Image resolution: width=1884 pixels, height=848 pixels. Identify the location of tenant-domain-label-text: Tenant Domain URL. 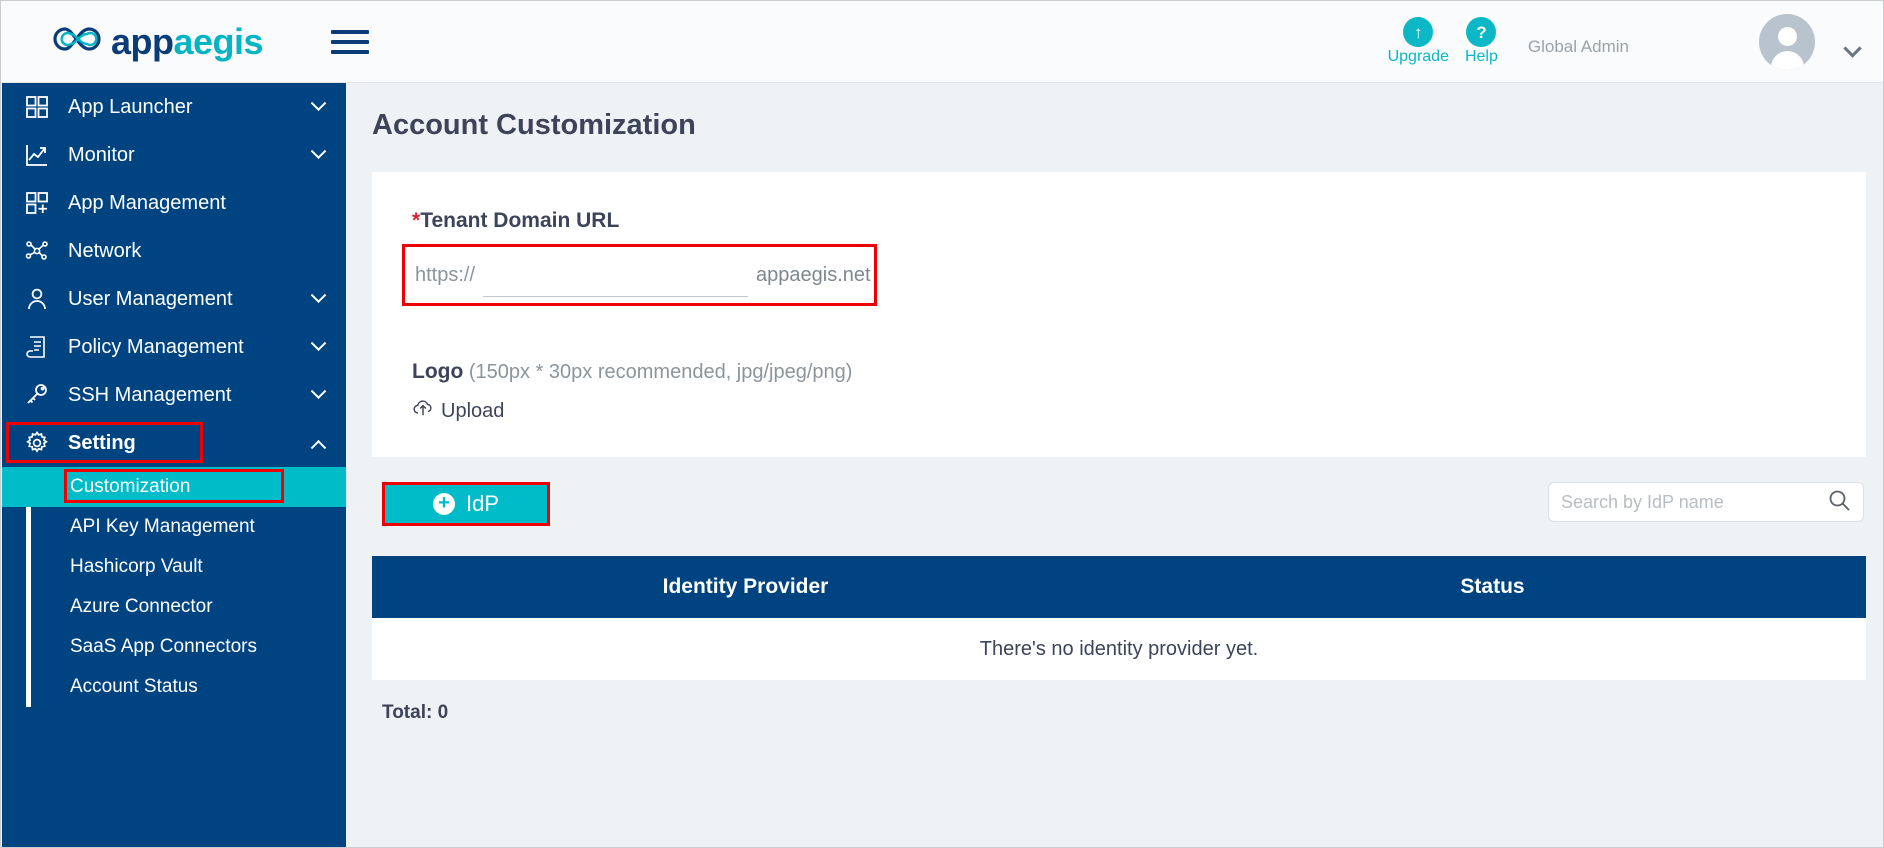
(520, 220).